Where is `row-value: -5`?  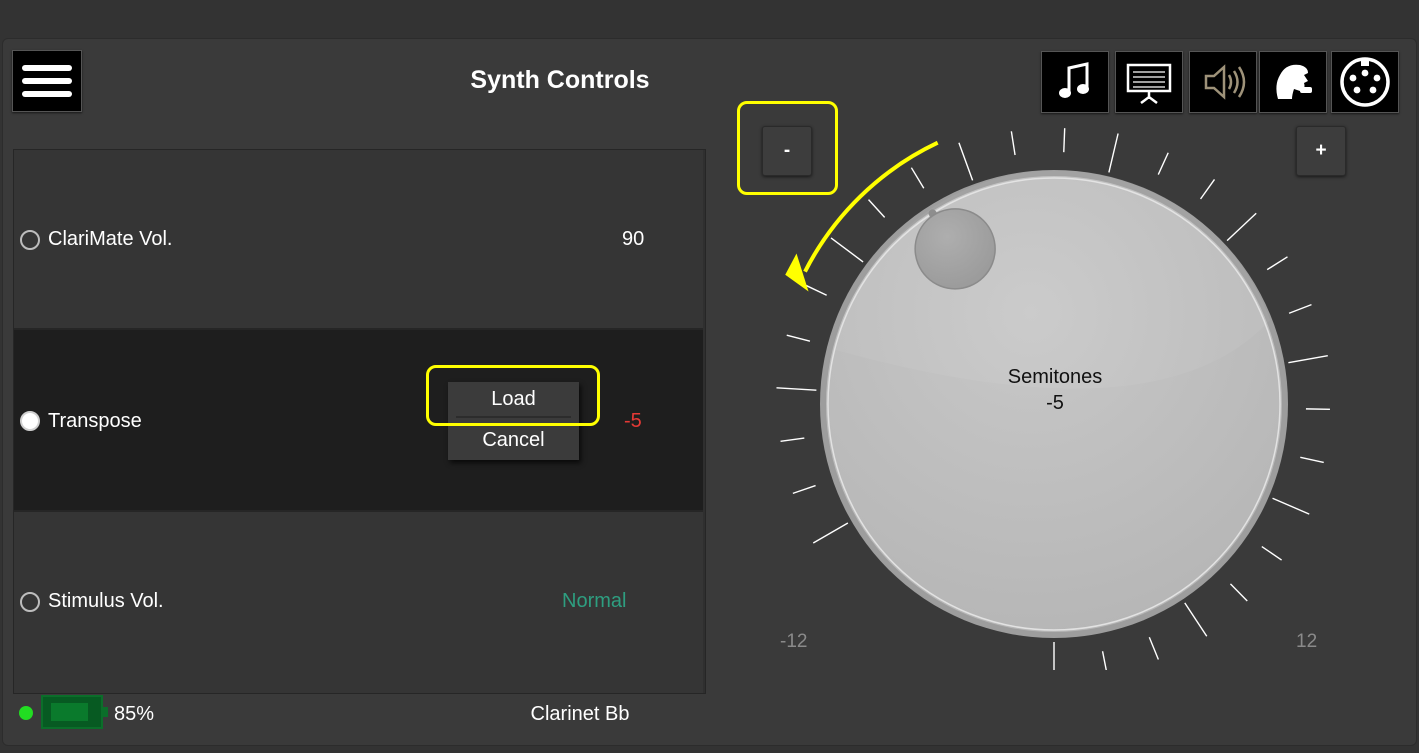
row-value: -5 is located at coordinates (633, 421).